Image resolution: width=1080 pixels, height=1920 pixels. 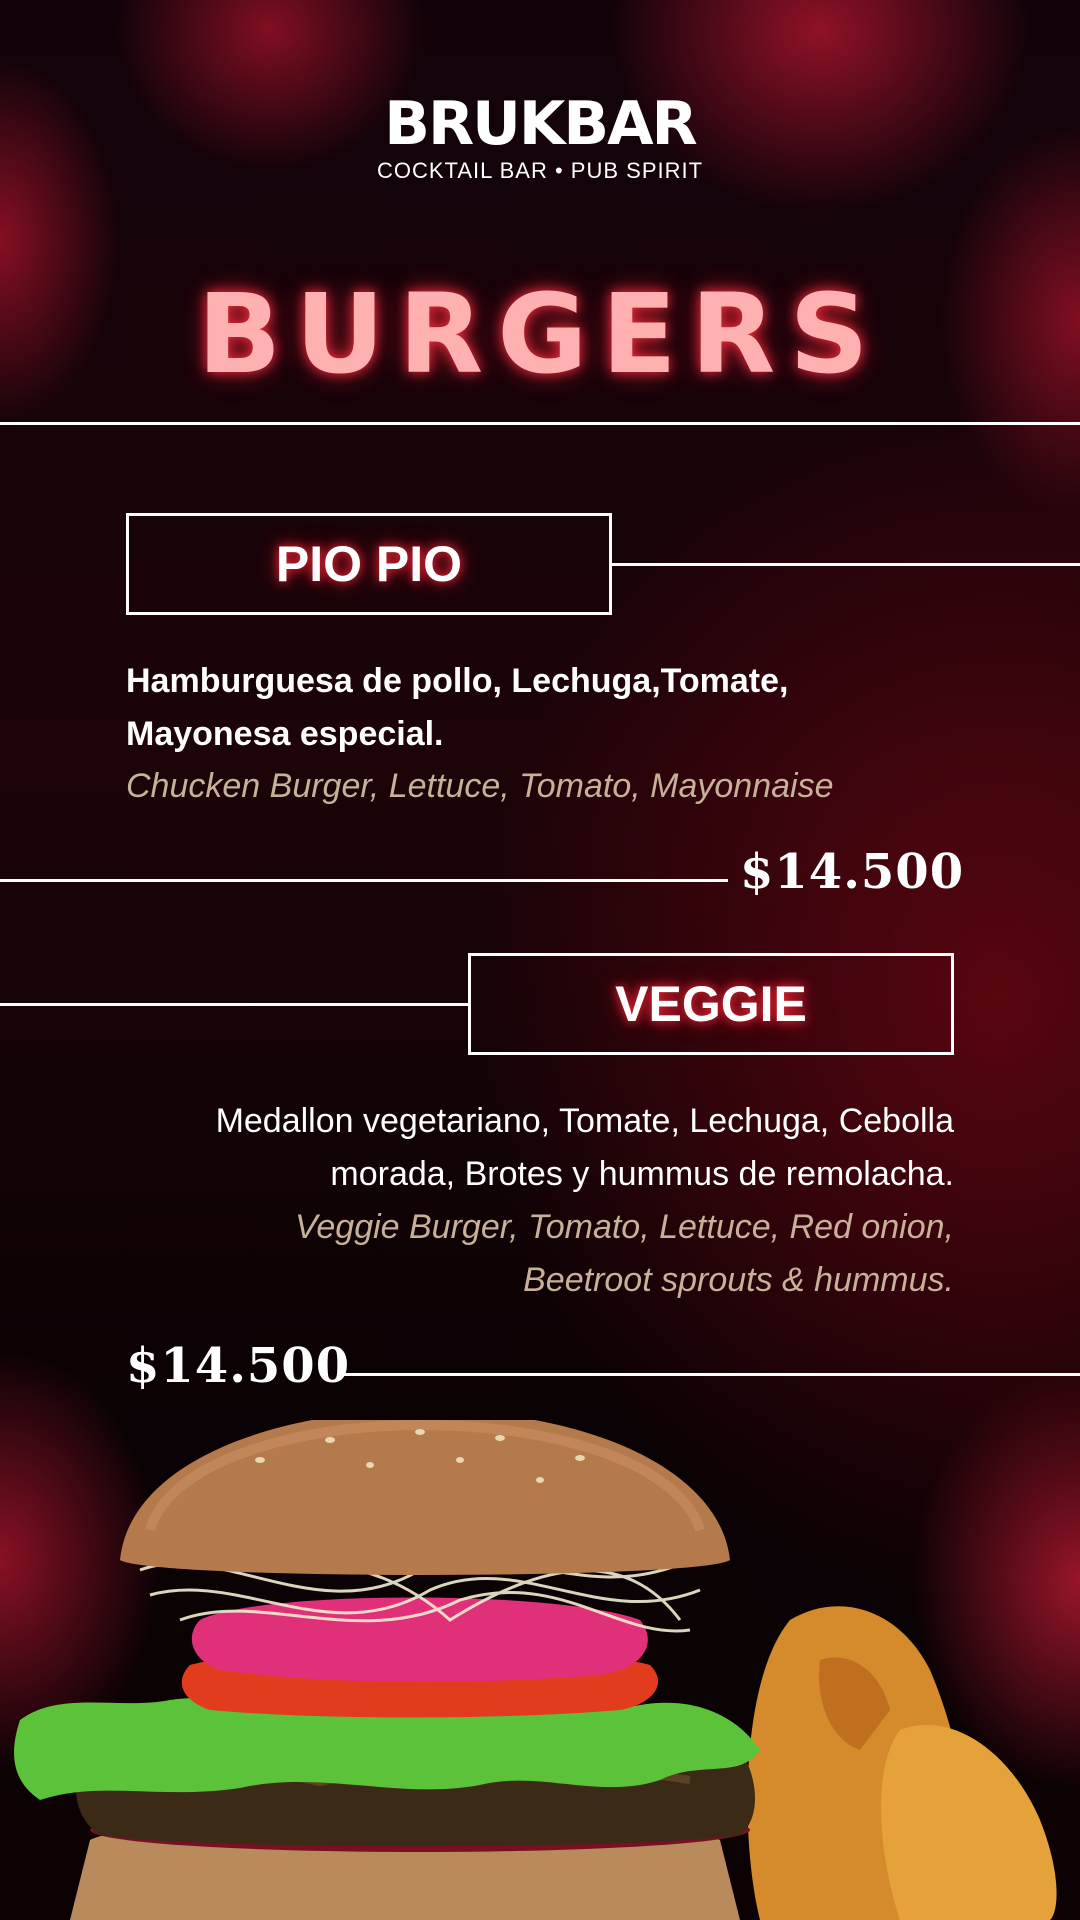 I want to click on item-name-veggie: VEGGIE, so click(x=711, y=1004).